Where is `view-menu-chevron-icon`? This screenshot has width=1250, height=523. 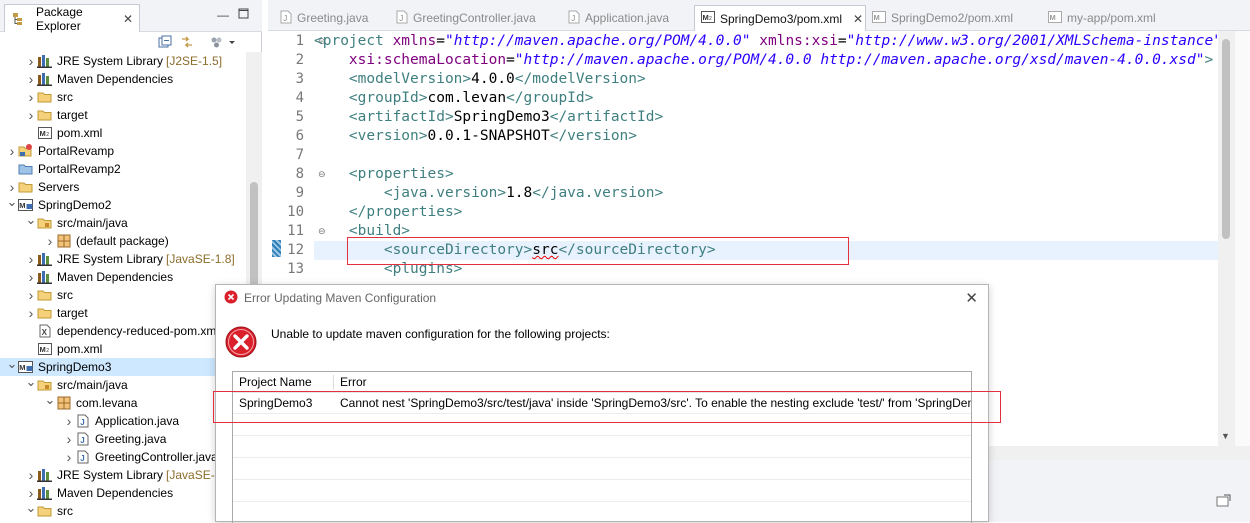 view-menu-chevron-icon is located at coordinates (234, 42).